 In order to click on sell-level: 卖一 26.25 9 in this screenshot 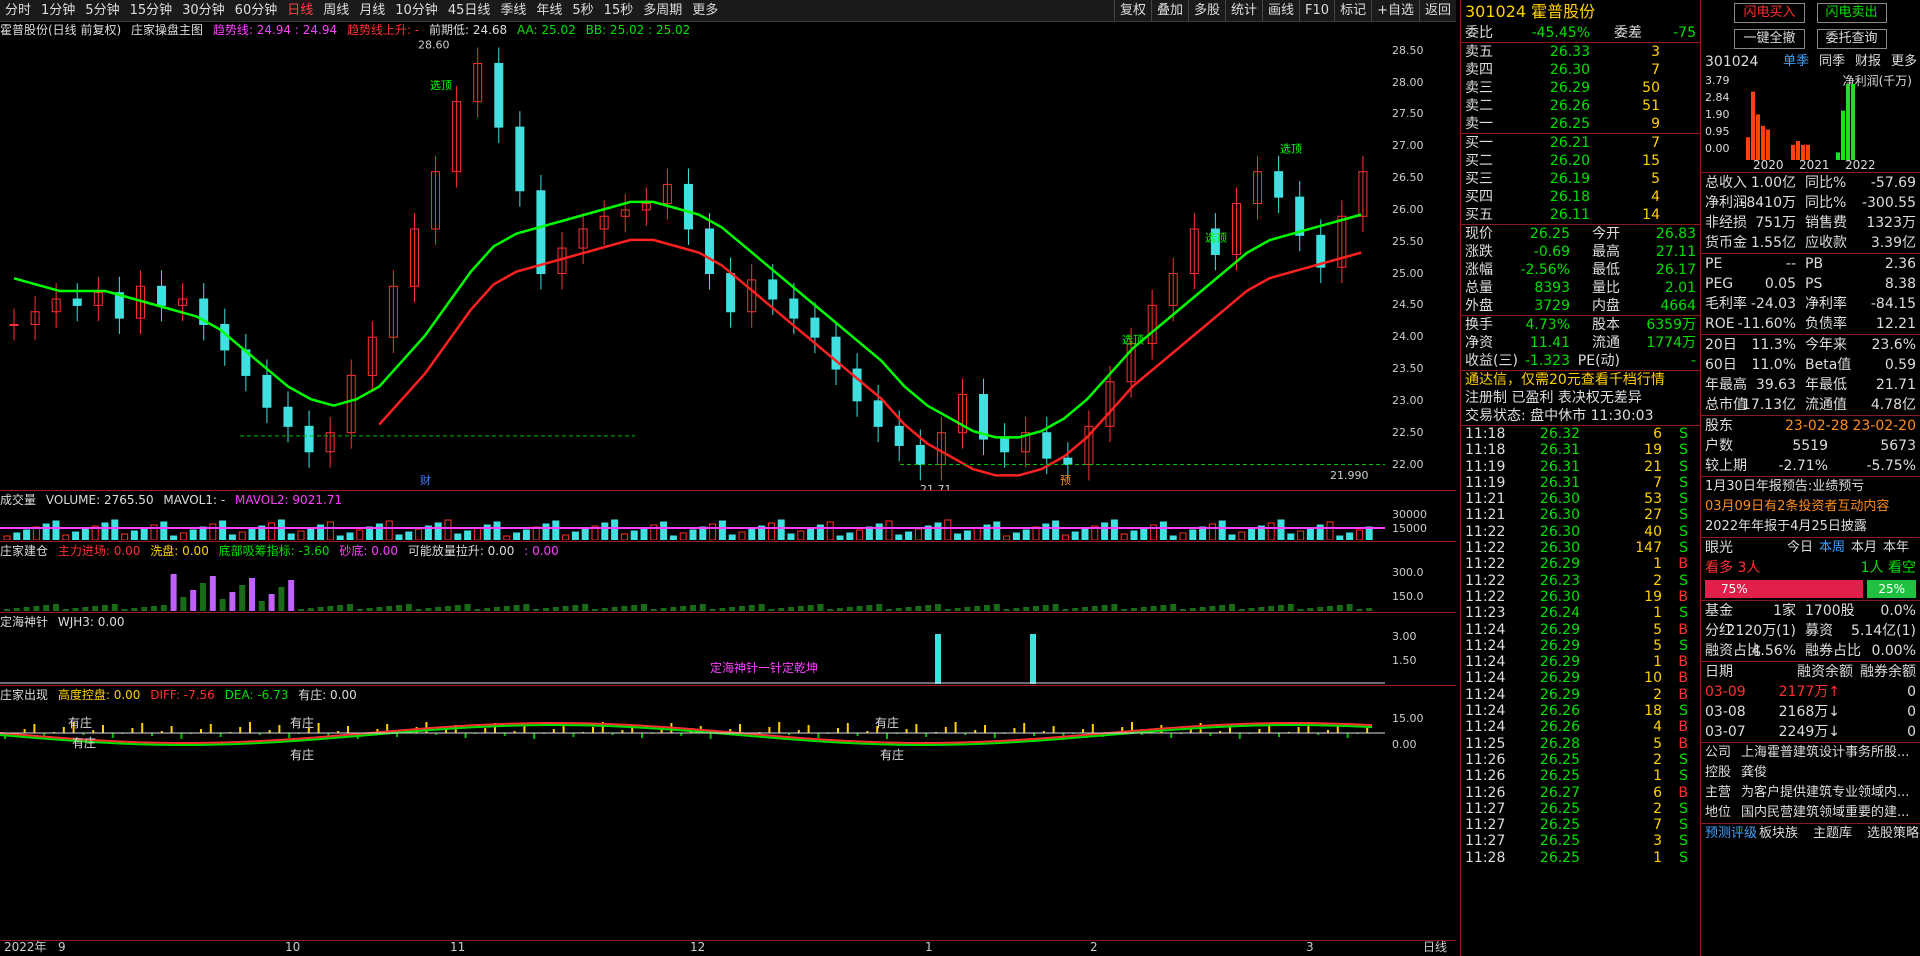, I will do `click(1580, 124)`.